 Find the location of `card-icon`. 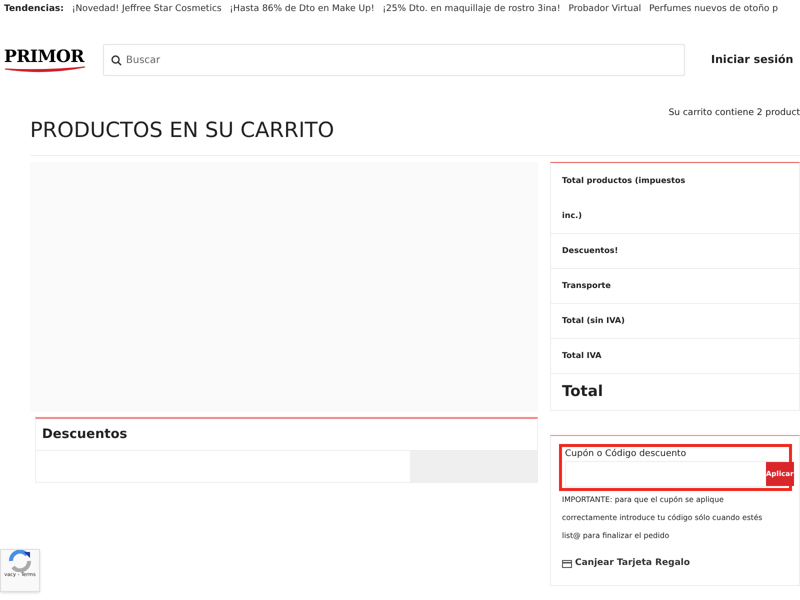

card-icon is located at coordinates (567, 564).